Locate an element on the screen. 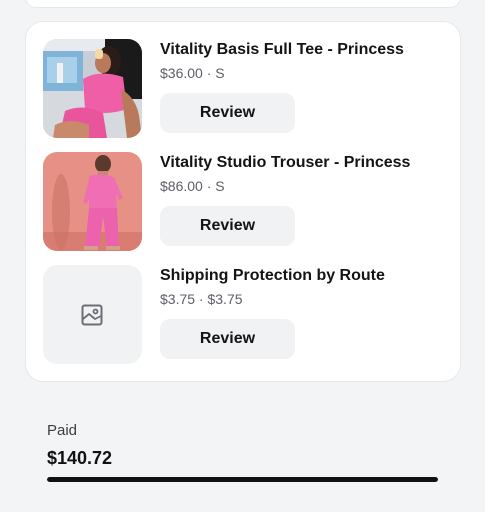 The height and width of the screenshot is (512, 485). product-image-placeholder is located at coordinates (92, 314).